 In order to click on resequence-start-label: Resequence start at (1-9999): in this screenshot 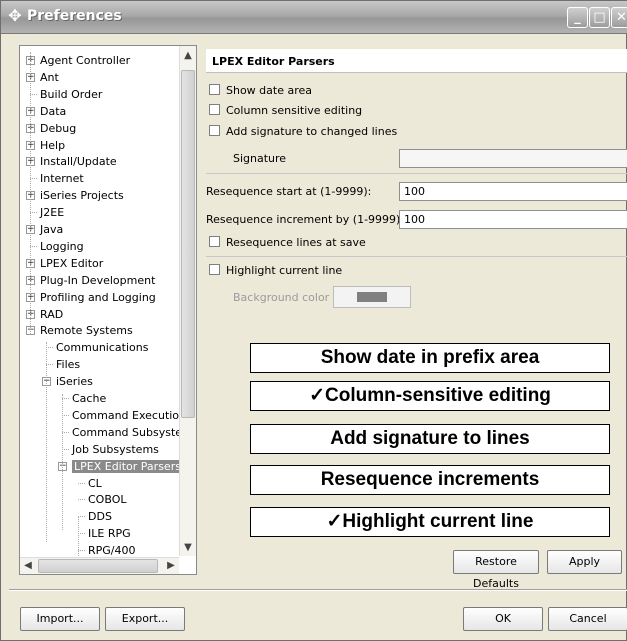, I will do `click(289, 191)`.